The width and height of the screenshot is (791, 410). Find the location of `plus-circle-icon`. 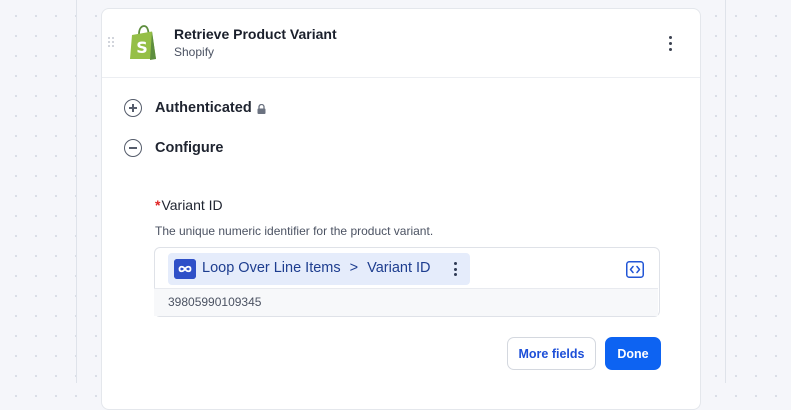

plus-circle-icon is located at coordinates (133, 108).